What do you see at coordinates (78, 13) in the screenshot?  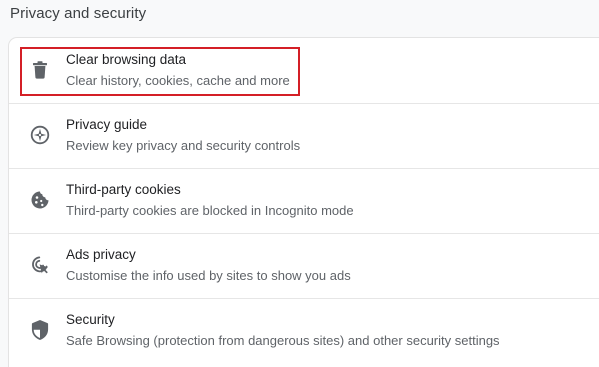 I see `section-title: Privacy and security` at bounding box center [78, 13].